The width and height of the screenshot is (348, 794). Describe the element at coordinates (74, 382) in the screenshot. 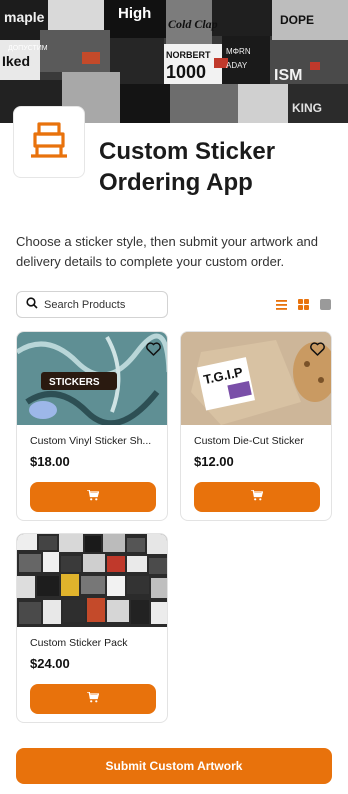

I see `stickers-bar-label: STICKERS` at that location.